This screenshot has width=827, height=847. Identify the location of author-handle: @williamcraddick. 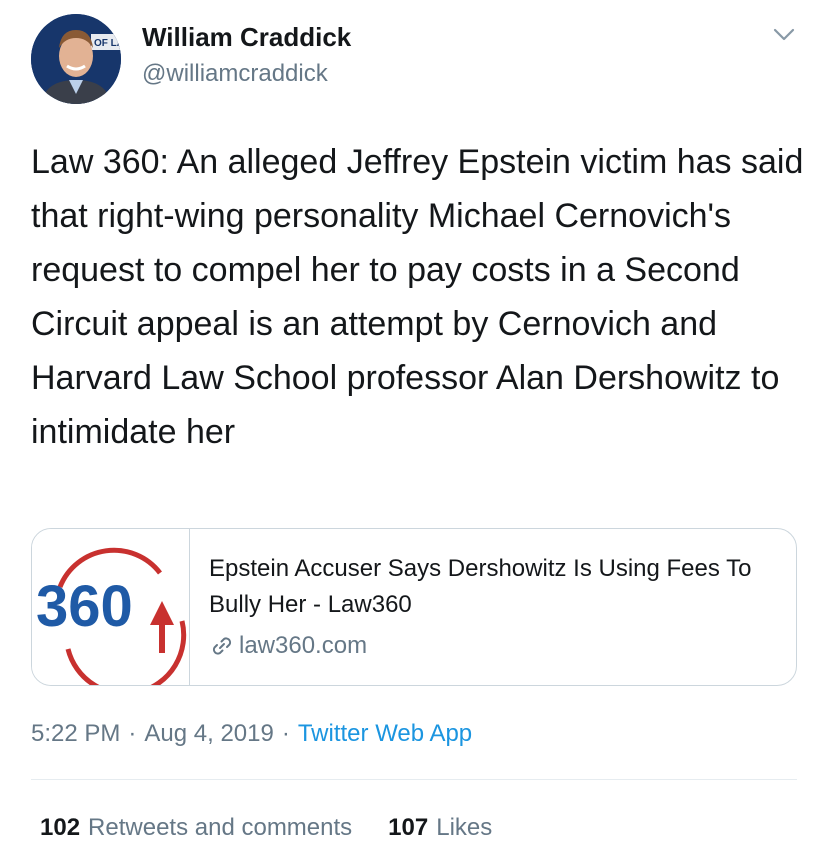
(235, 74).